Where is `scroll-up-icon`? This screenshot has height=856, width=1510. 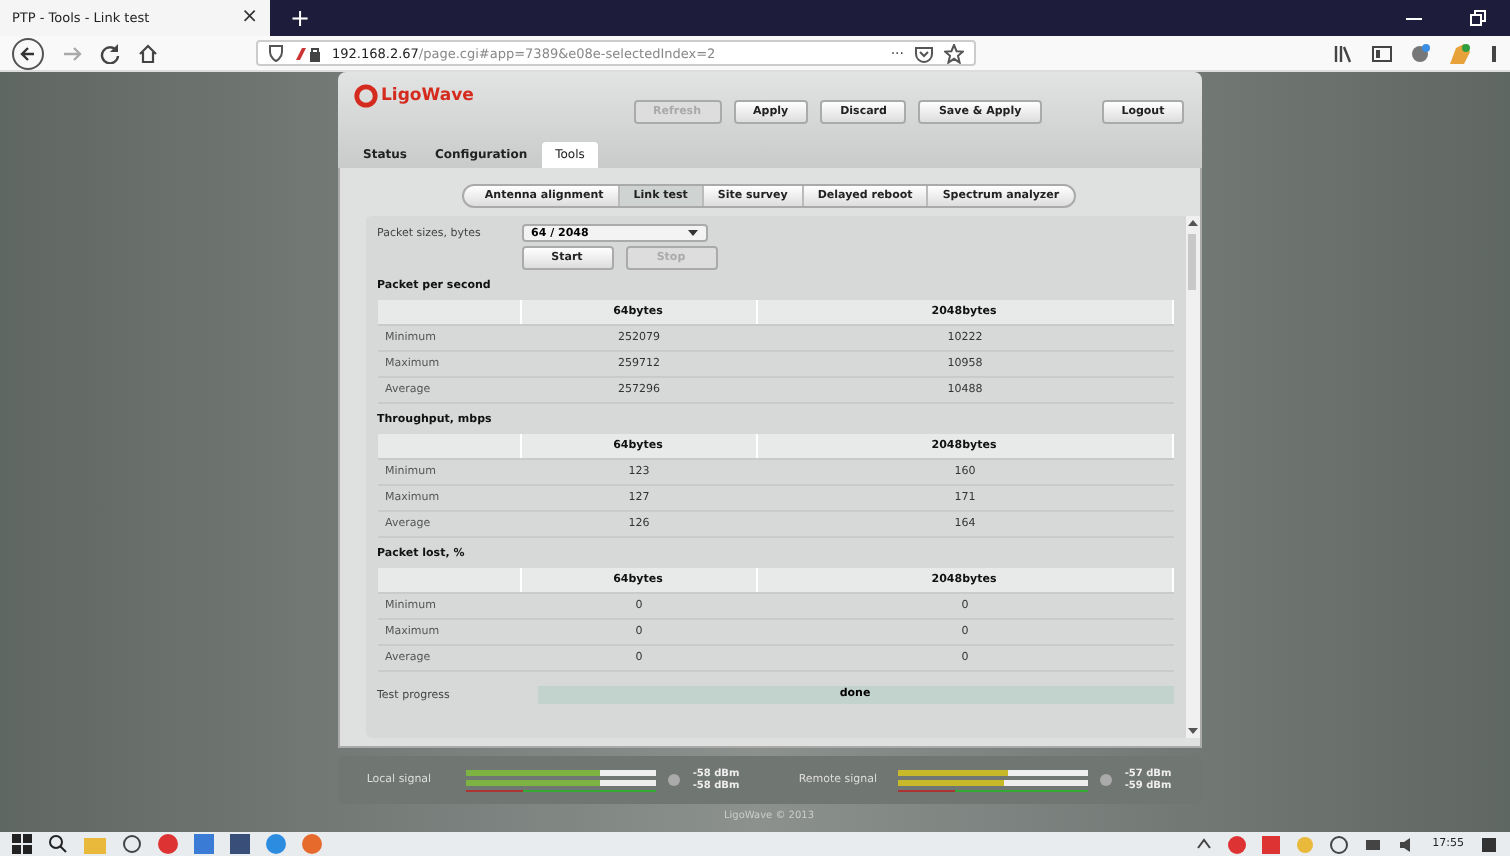 scroll-up-icon is located at coordinates (1192, 224).